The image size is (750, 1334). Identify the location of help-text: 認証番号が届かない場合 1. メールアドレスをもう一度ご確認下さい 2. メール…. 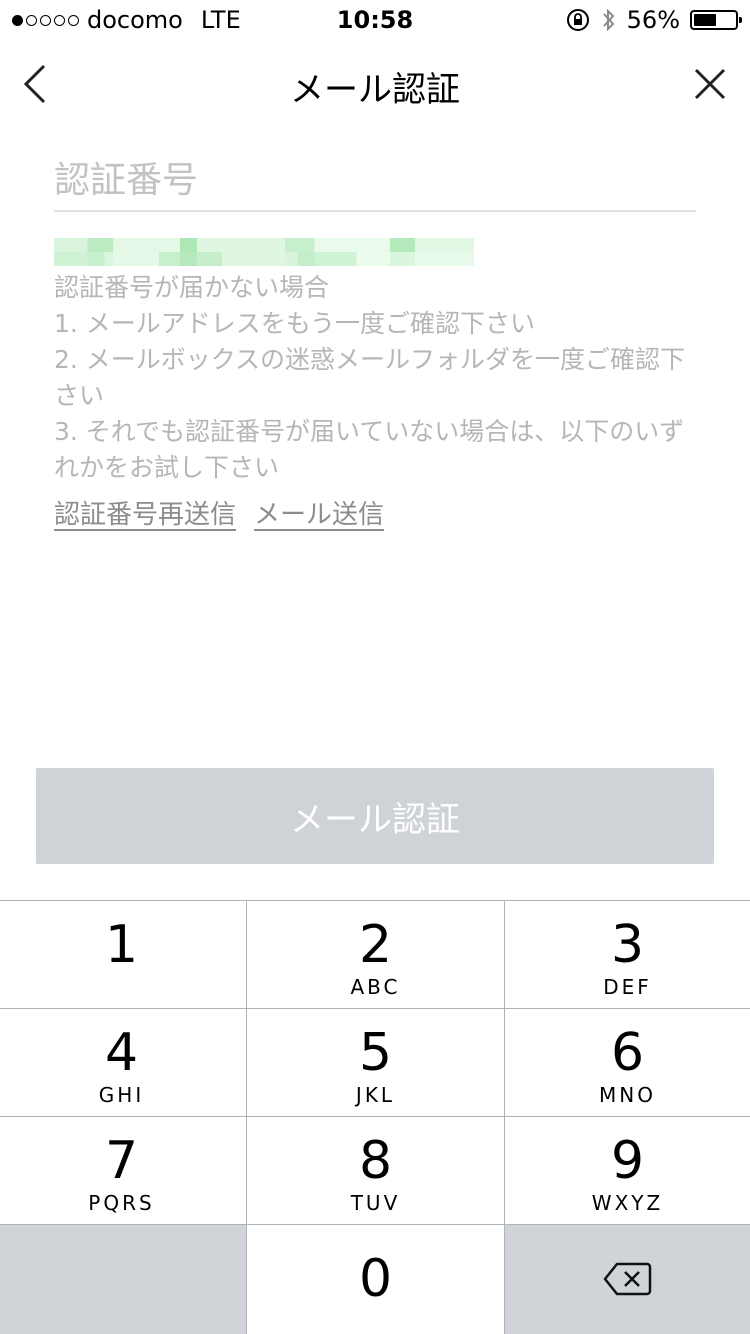
(374, 378).